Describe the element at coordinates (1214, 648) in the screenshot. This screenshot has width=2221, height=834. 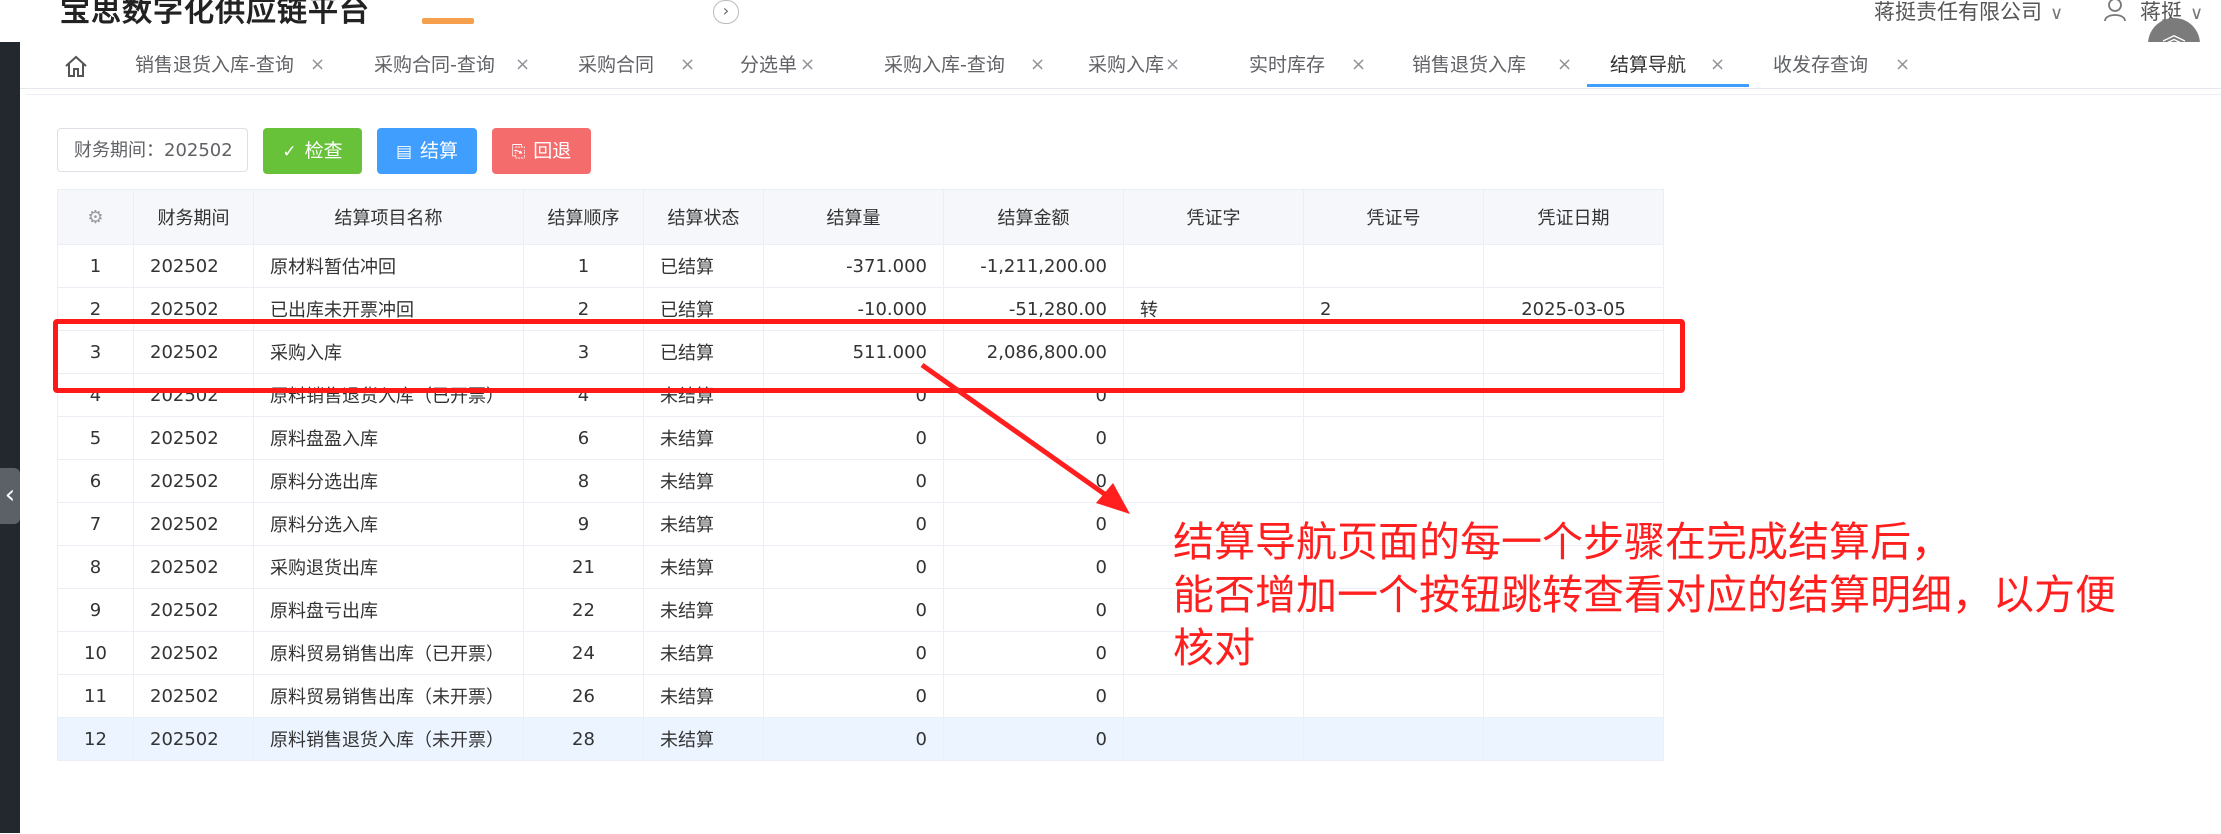
I see `annotation-line: 核对` at that location.